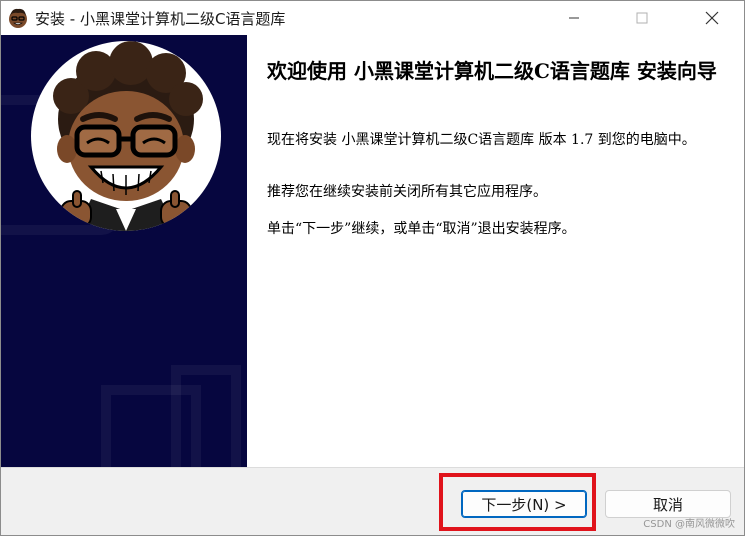  Describe the element at coordinates (18, 18) in the screenshot. I see `cartoon-avatar-icon` at that location.